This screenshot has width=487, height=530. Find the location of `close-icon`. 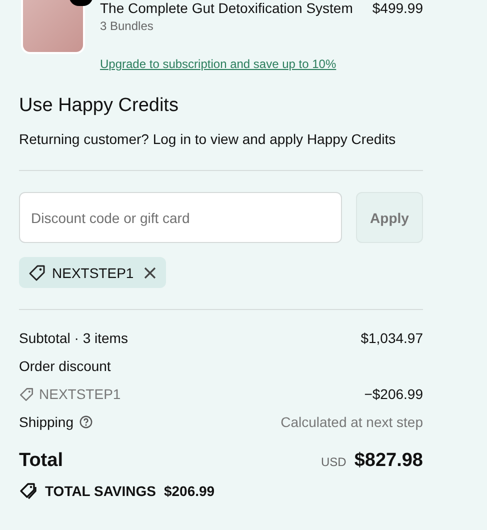

close-icon is located at coordinates (150, 272).